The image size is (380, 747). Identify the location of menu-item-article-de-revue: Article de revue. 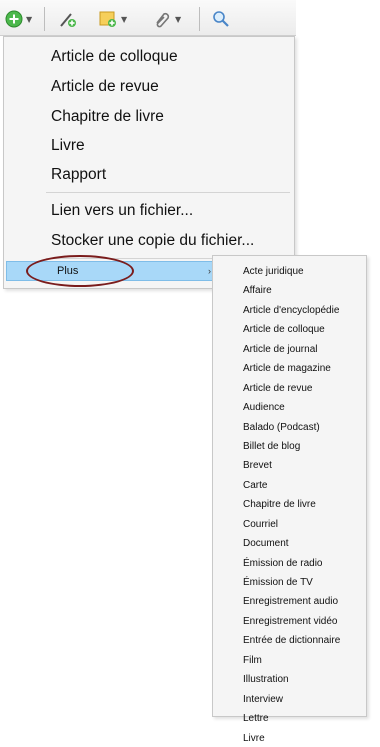
(149, 87).